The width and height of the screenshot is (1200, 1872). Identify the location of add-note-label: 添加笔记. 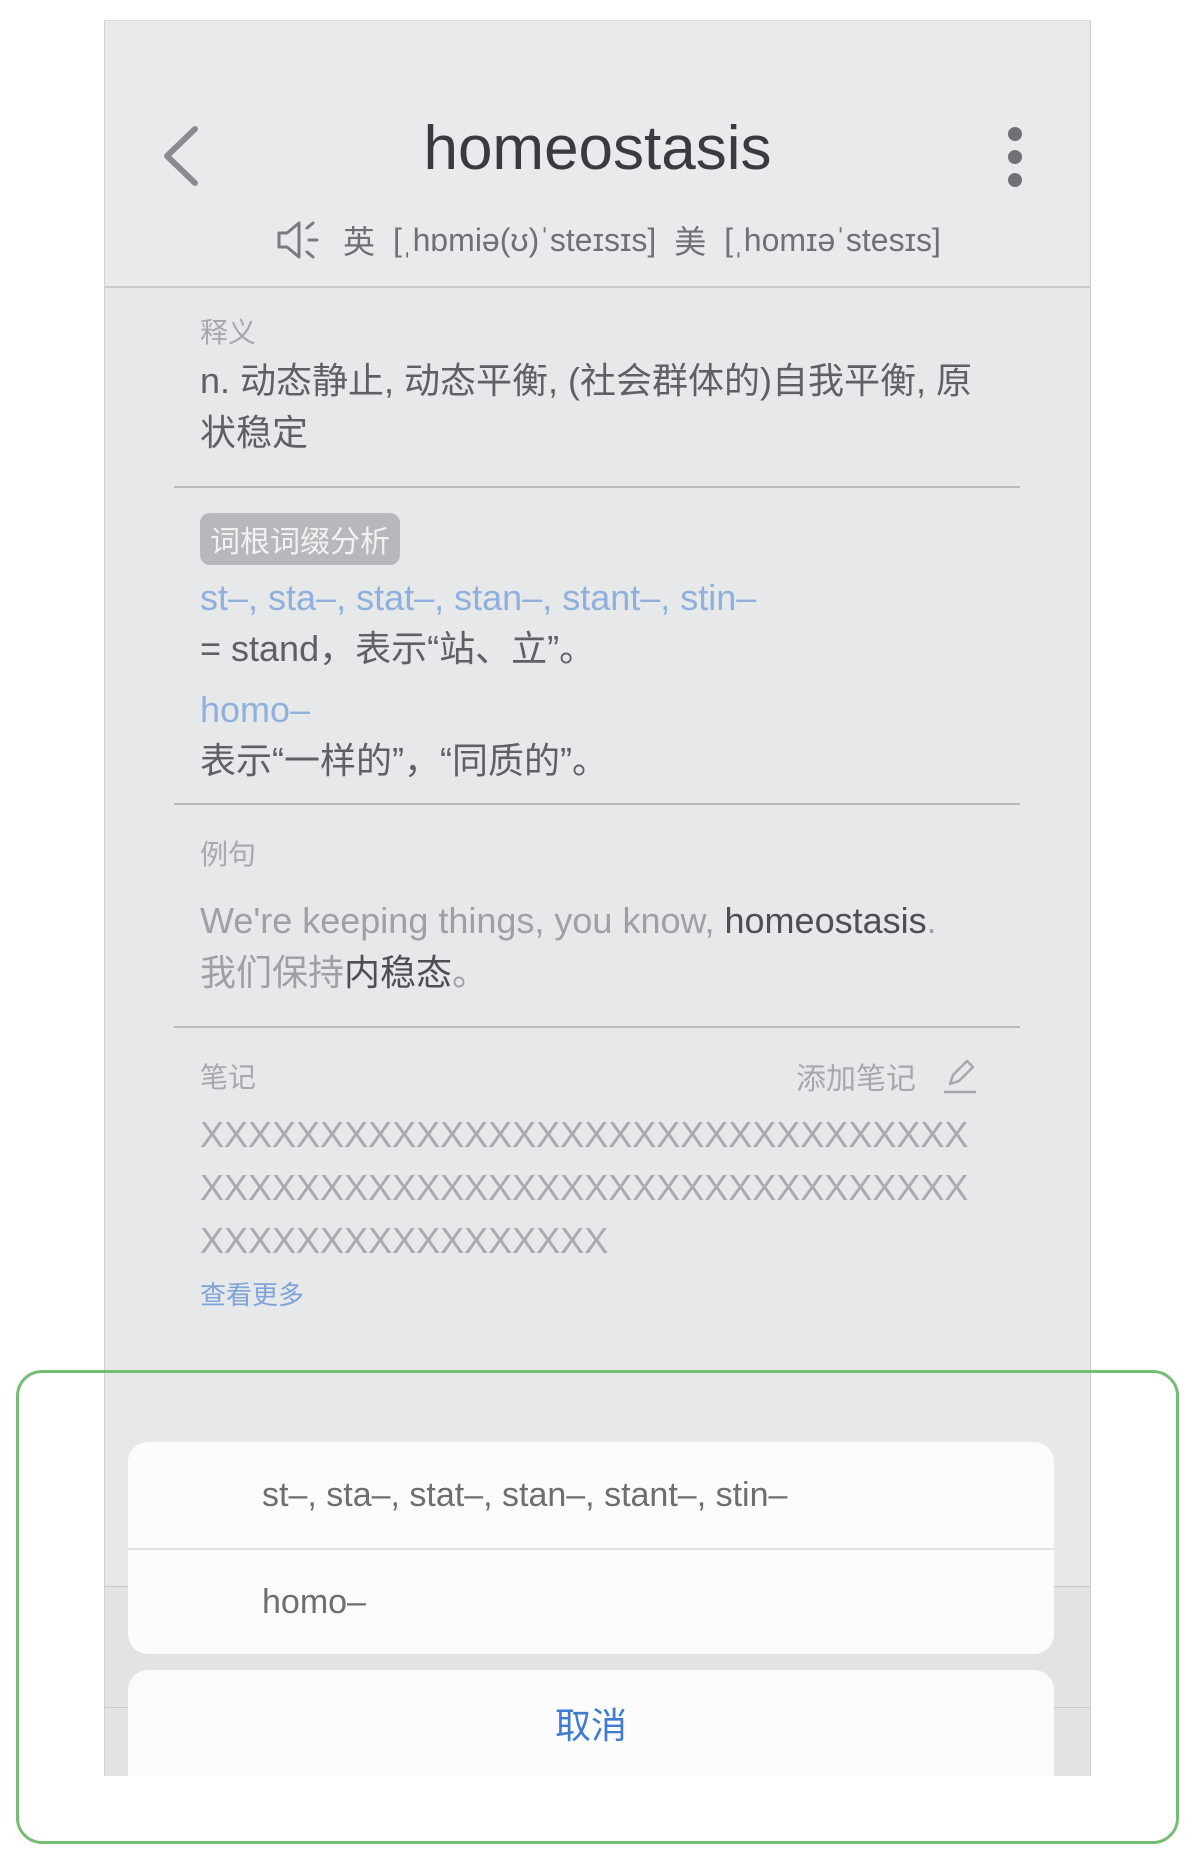
(856, 1079).